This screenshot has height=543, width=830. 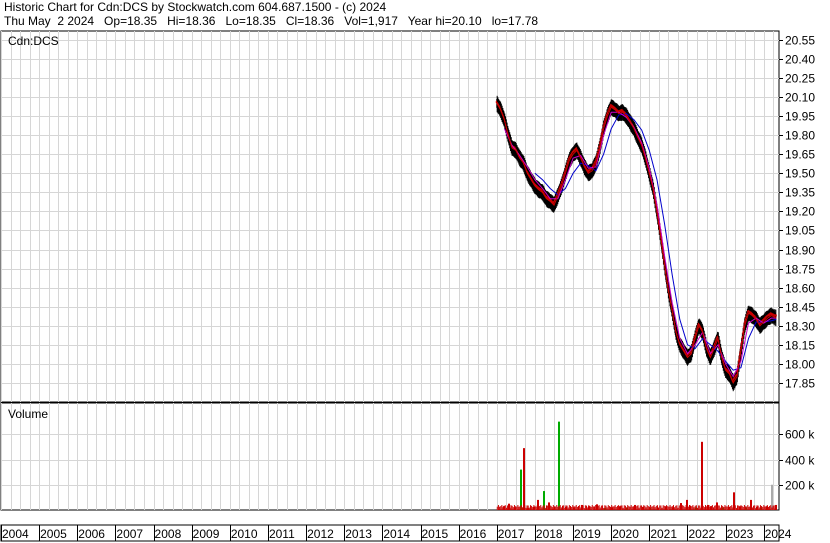 What do you see at coordinates (33, 41) in the screenshot?
I see `price-panel-title: Cdn:DCS` at bounding box center [33, 41].